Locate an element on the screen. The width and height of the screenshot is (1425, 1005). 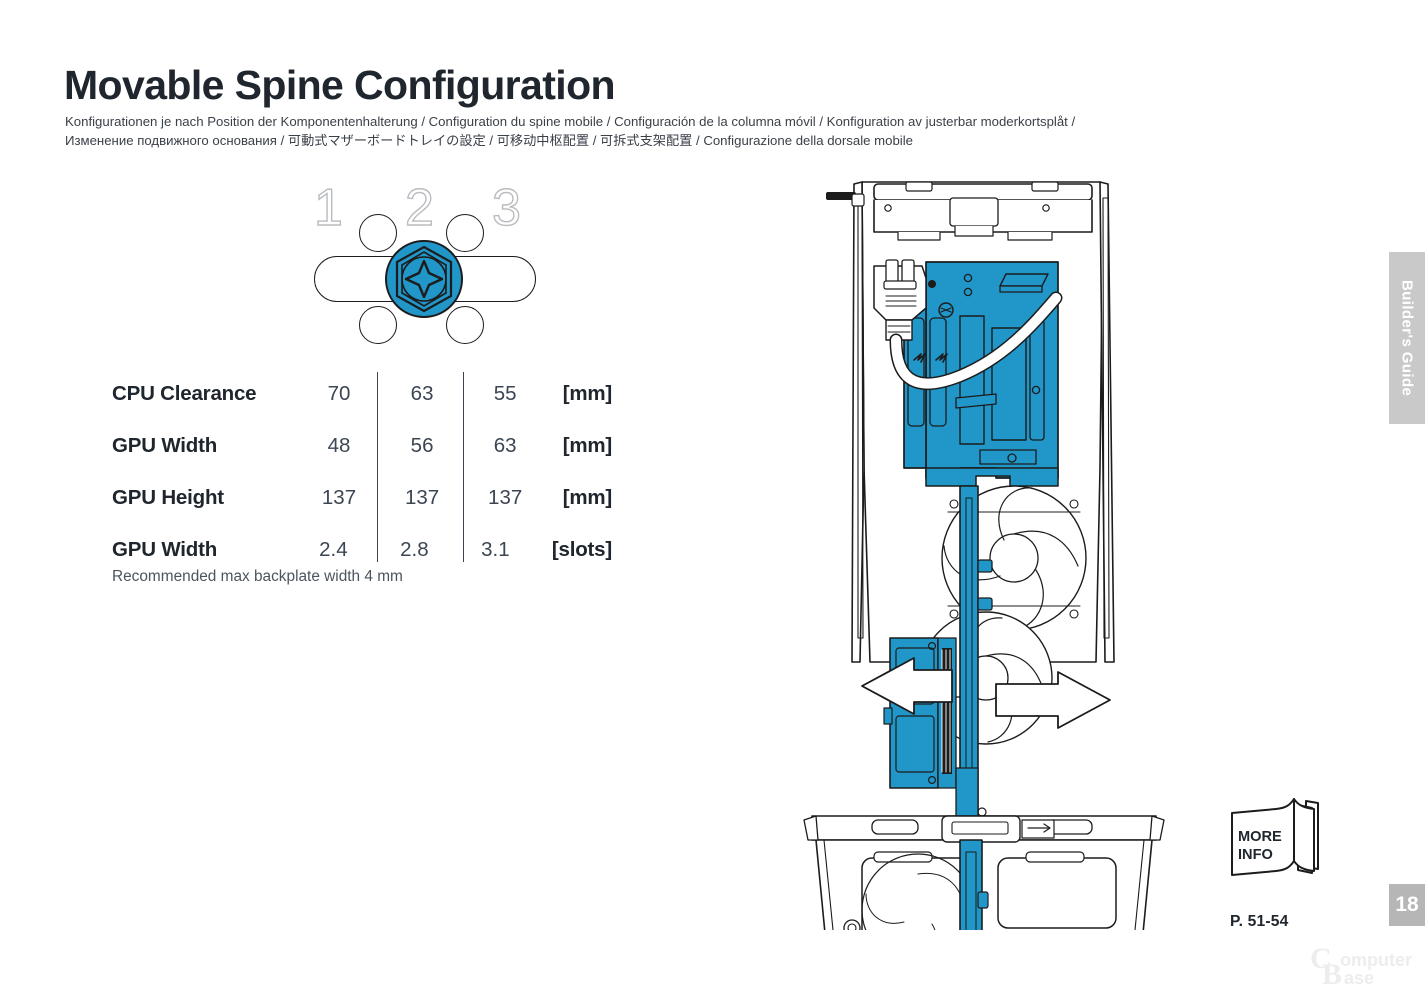
value-position-3: 55 is located at coordinates (505, 393).